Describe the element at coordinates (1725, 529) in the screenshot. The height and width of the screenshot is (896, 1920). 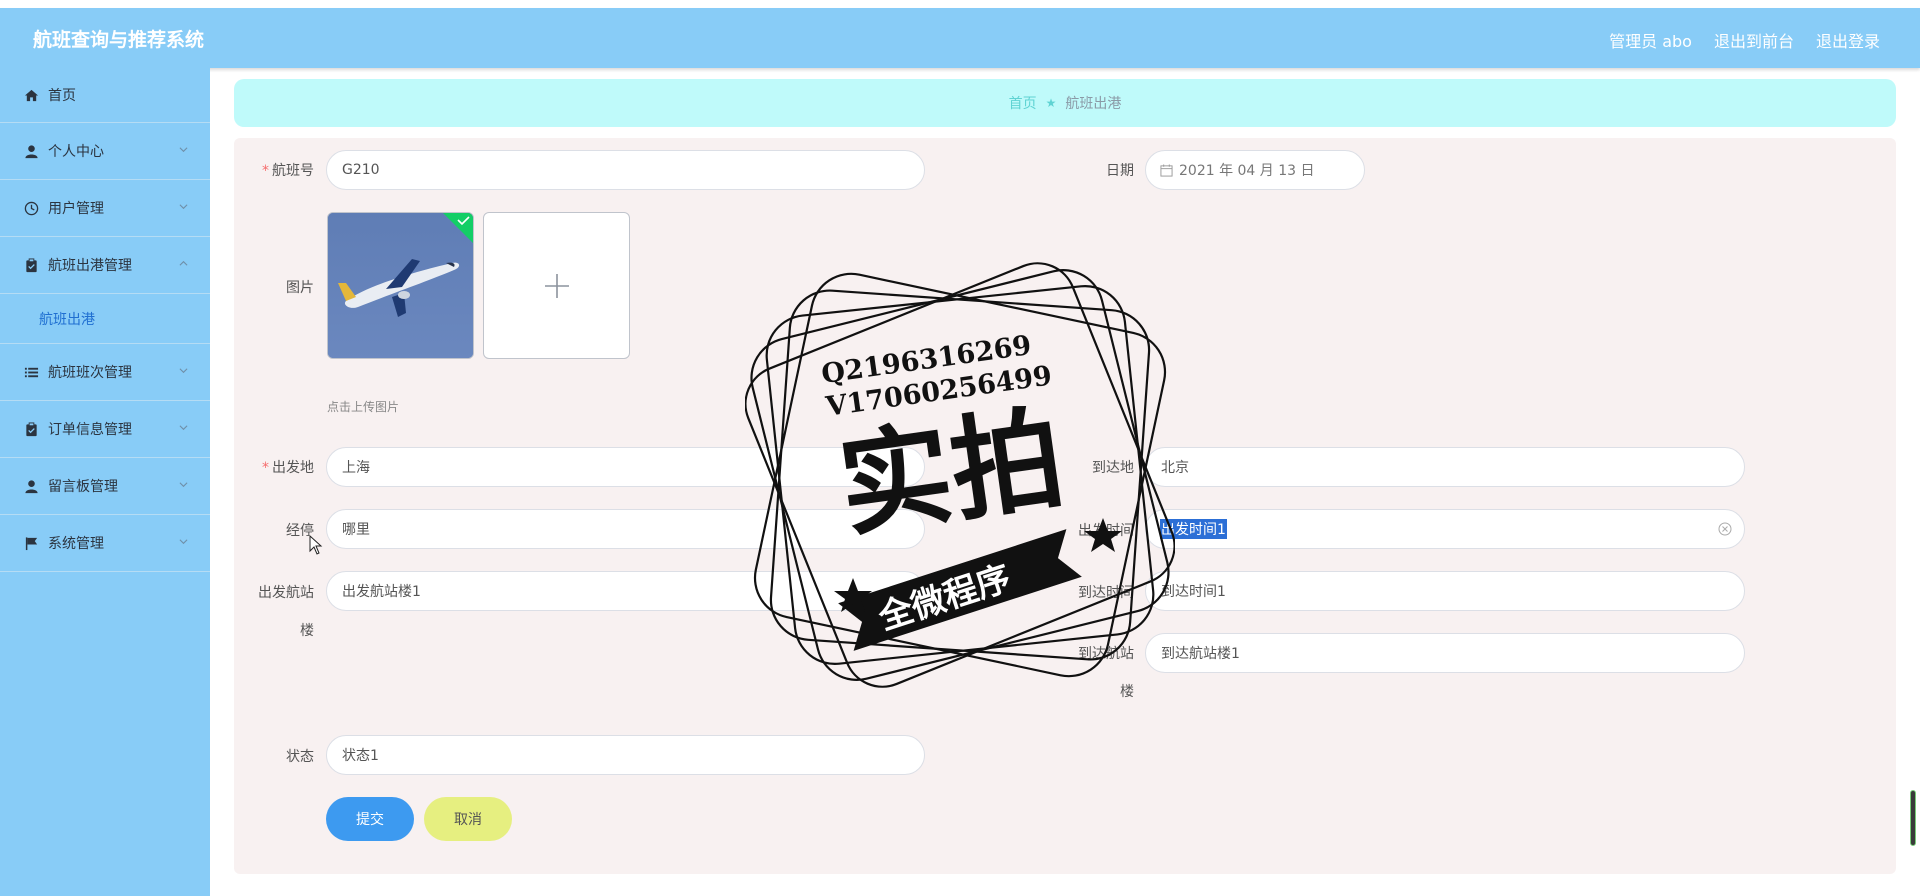
I see `clear-icon` at that location.